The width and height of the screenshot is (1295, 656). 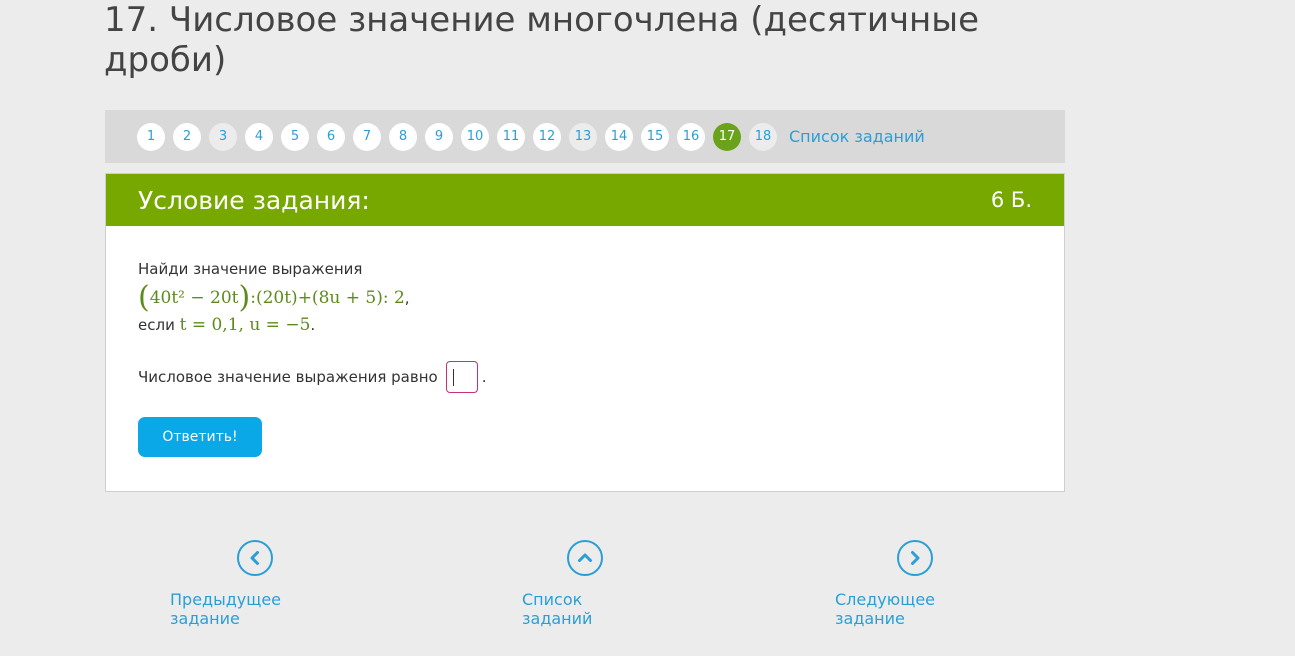 I want to click on condition-math: t = 0,1, u = −5, so click(x=245, y=325).